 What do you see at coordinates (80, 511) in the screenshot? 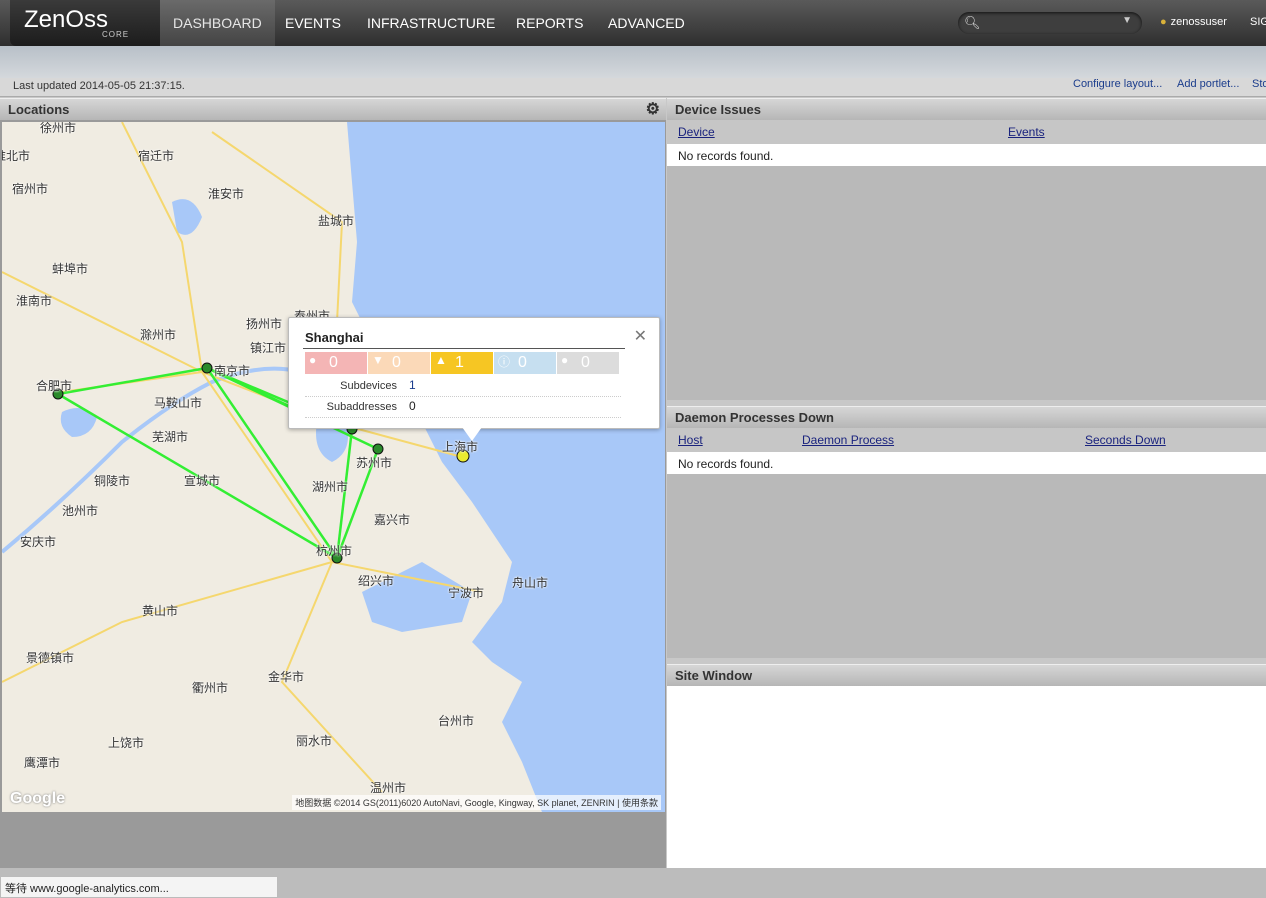
I see `city-label: 池州市` at bounding box center [80, 511].